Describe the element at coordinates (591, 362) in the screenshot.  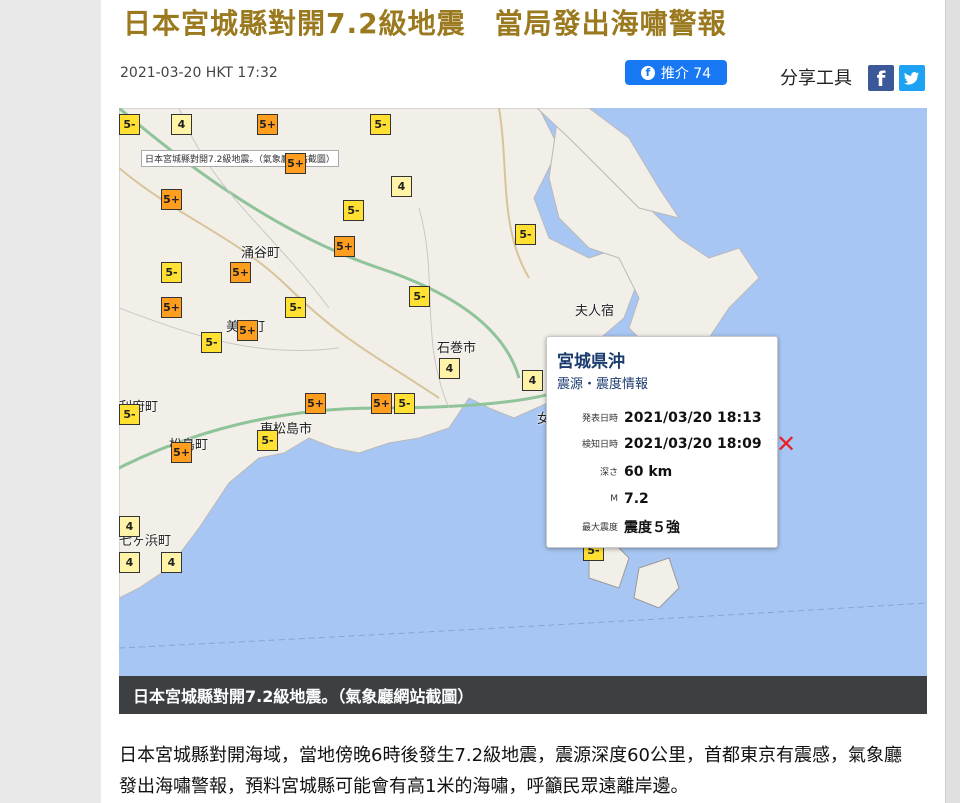
I see `popup-title: 宮城県沖` at that location.